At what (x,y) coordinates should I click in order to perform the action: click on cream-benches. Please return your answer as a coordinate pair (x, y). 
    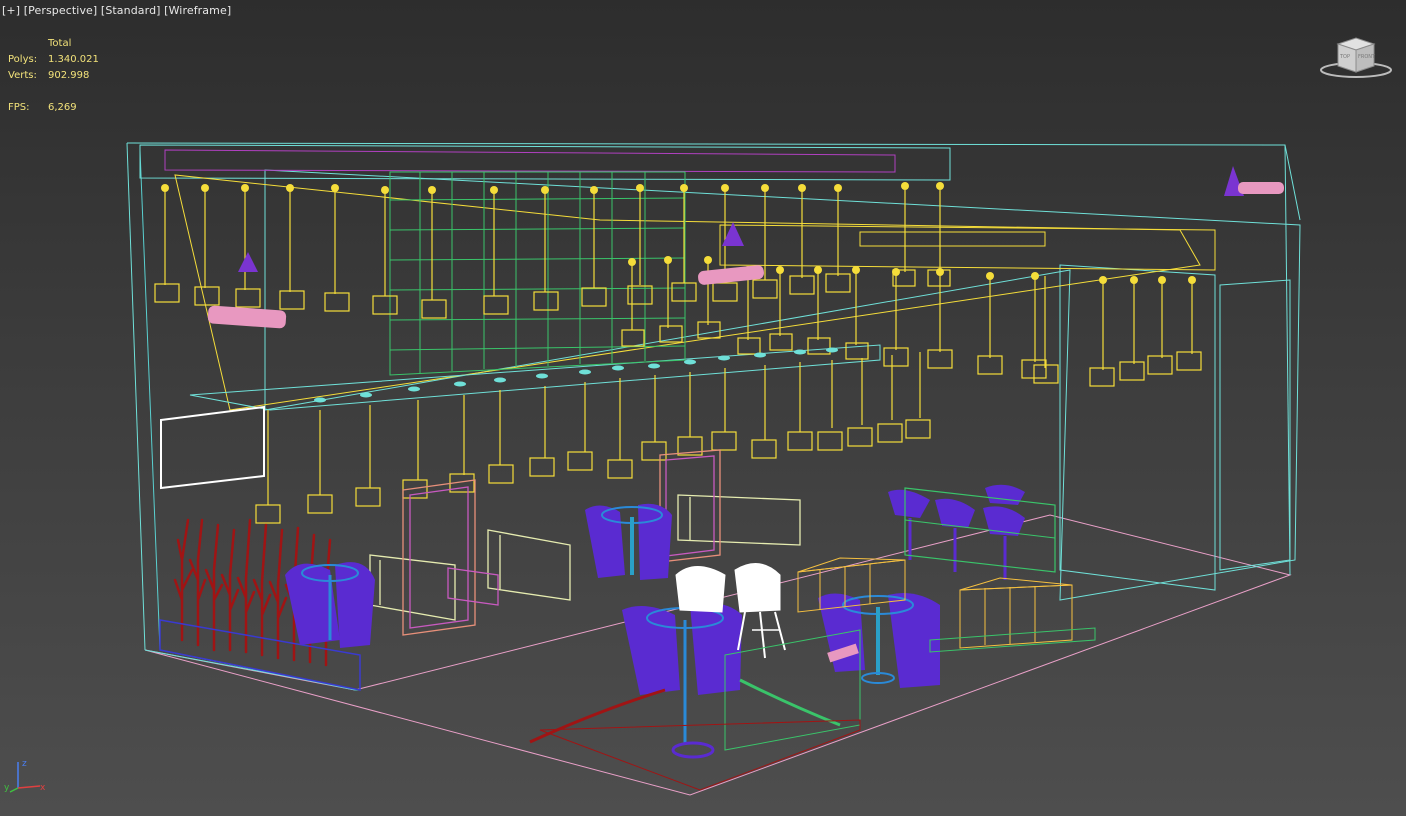
    Looking at the image, I should click on (585, 557).